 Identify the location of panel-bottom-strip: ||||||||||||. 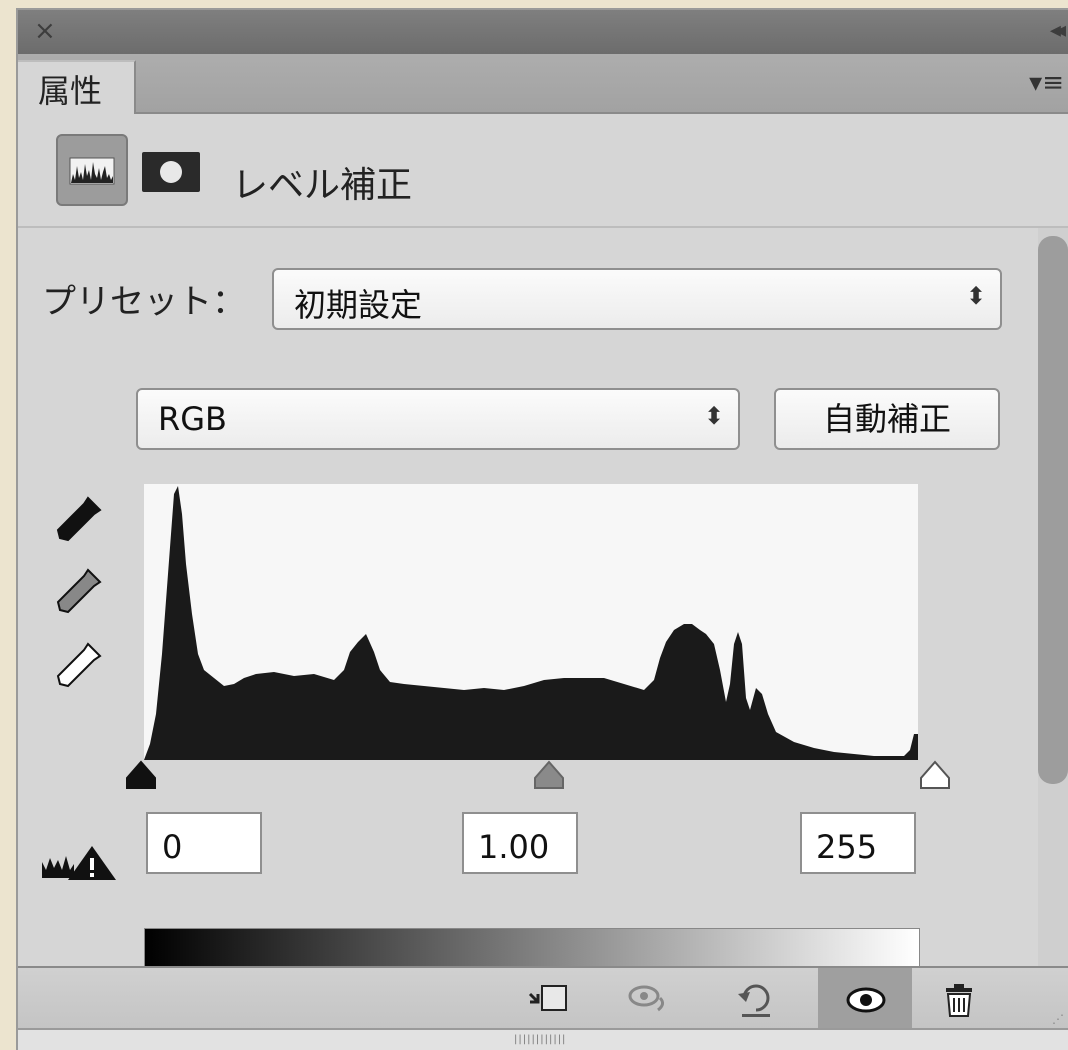
(543, 1039).